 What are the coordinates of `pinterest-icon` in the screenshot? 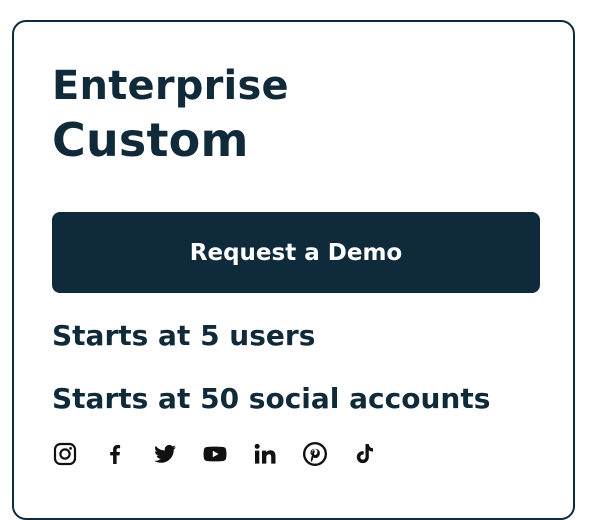 It's located at (315, 454).